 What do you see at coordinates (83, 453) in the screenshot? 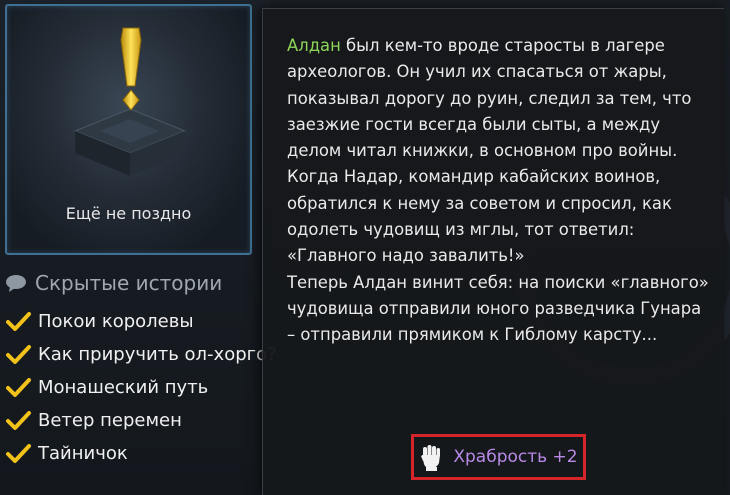
I see `story-item-label: Тайничок` at bounding box center [83, 453].